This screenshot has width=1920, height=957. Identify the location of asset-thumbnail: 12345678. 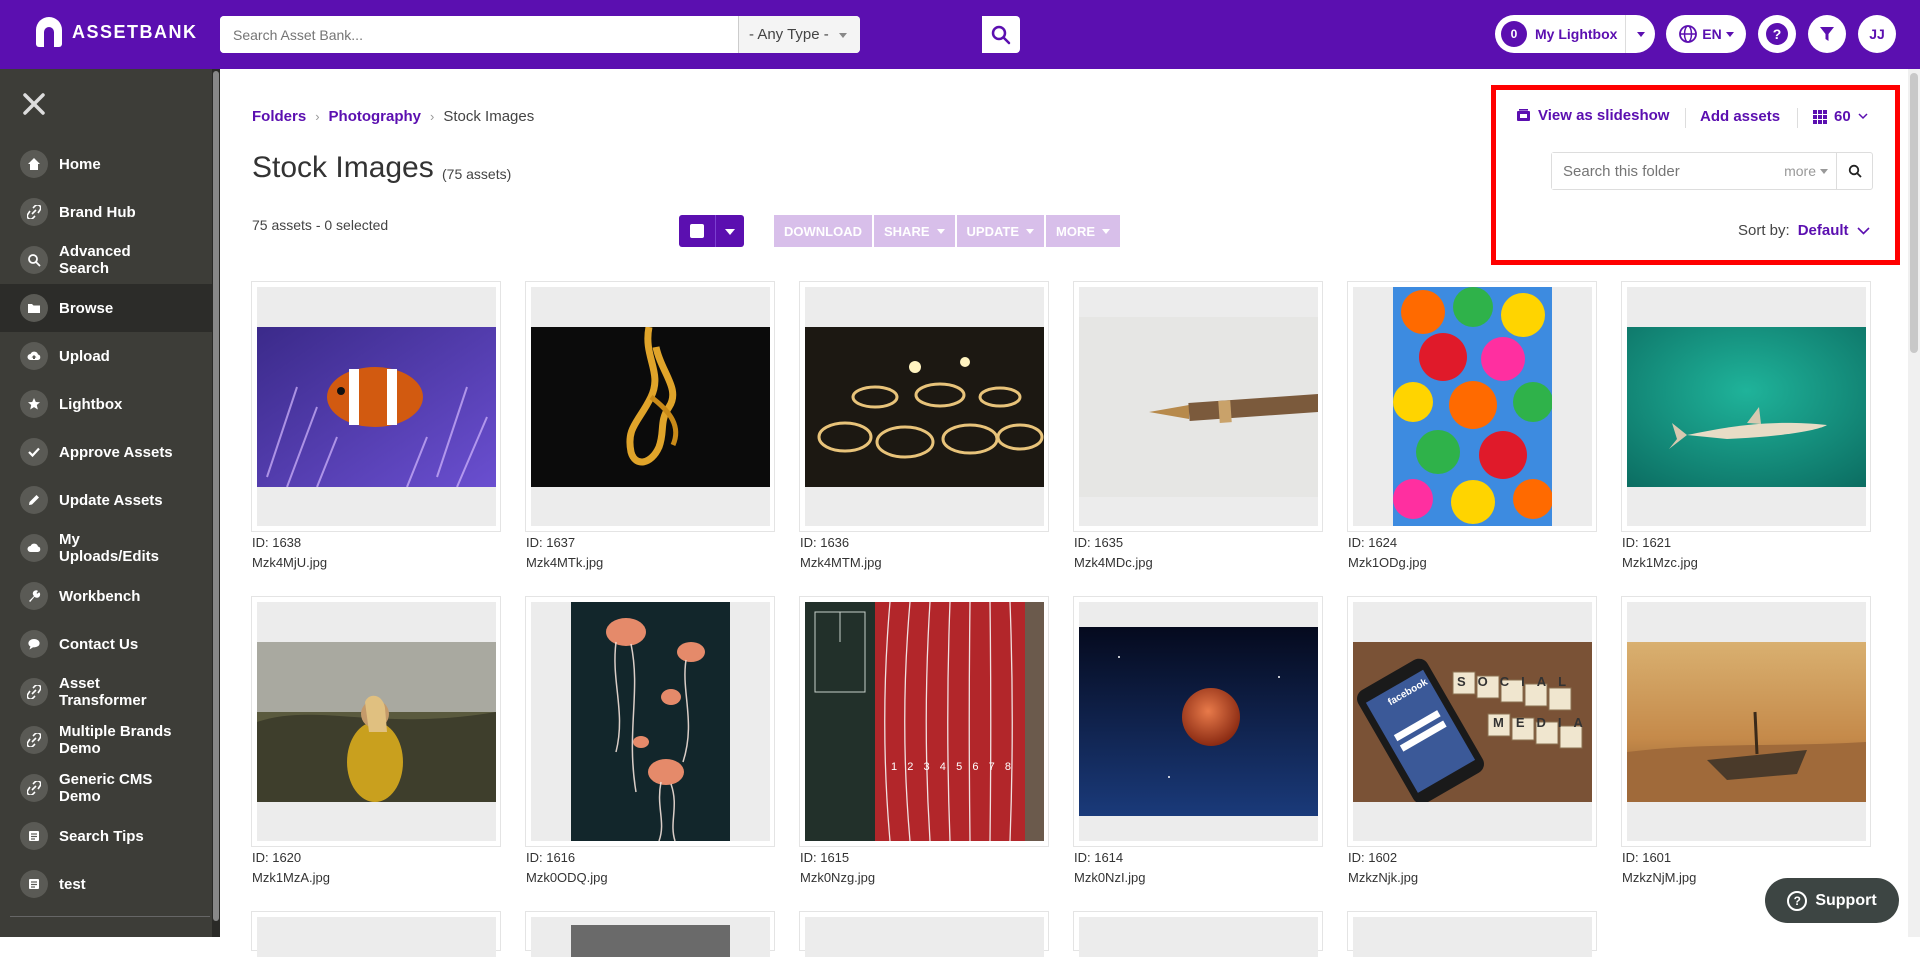
(924, 721).